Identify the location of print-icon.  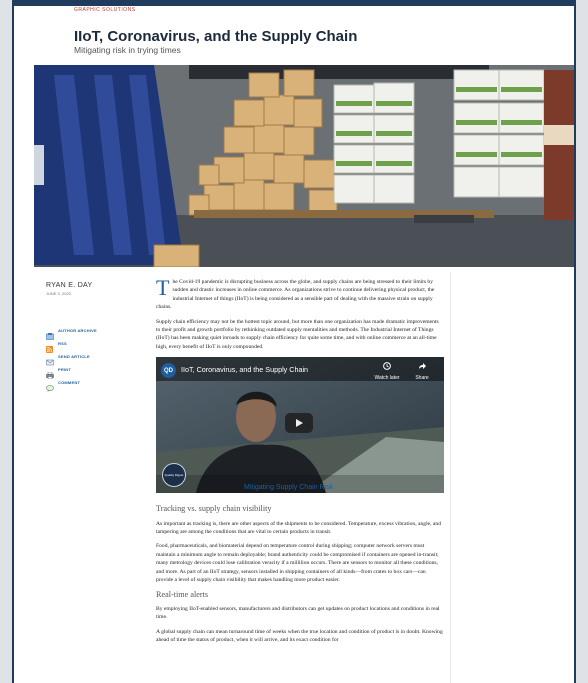
(50, 372).